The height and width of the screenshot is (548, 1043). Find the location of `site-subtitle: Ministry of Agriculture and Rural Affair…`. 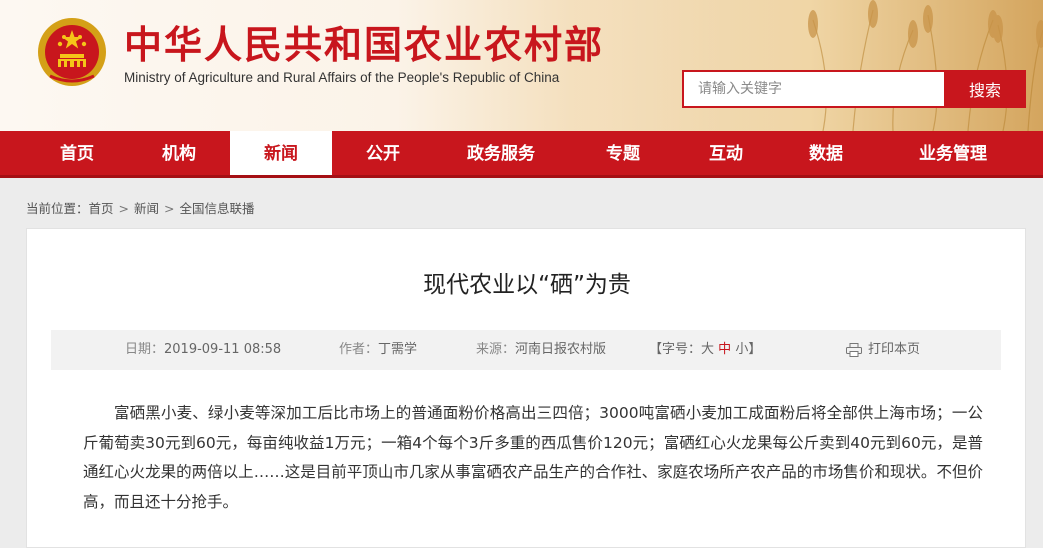

site-subtitle: Ministry of Agriculture and Rural Affair… is located at coordinates (342, 77).